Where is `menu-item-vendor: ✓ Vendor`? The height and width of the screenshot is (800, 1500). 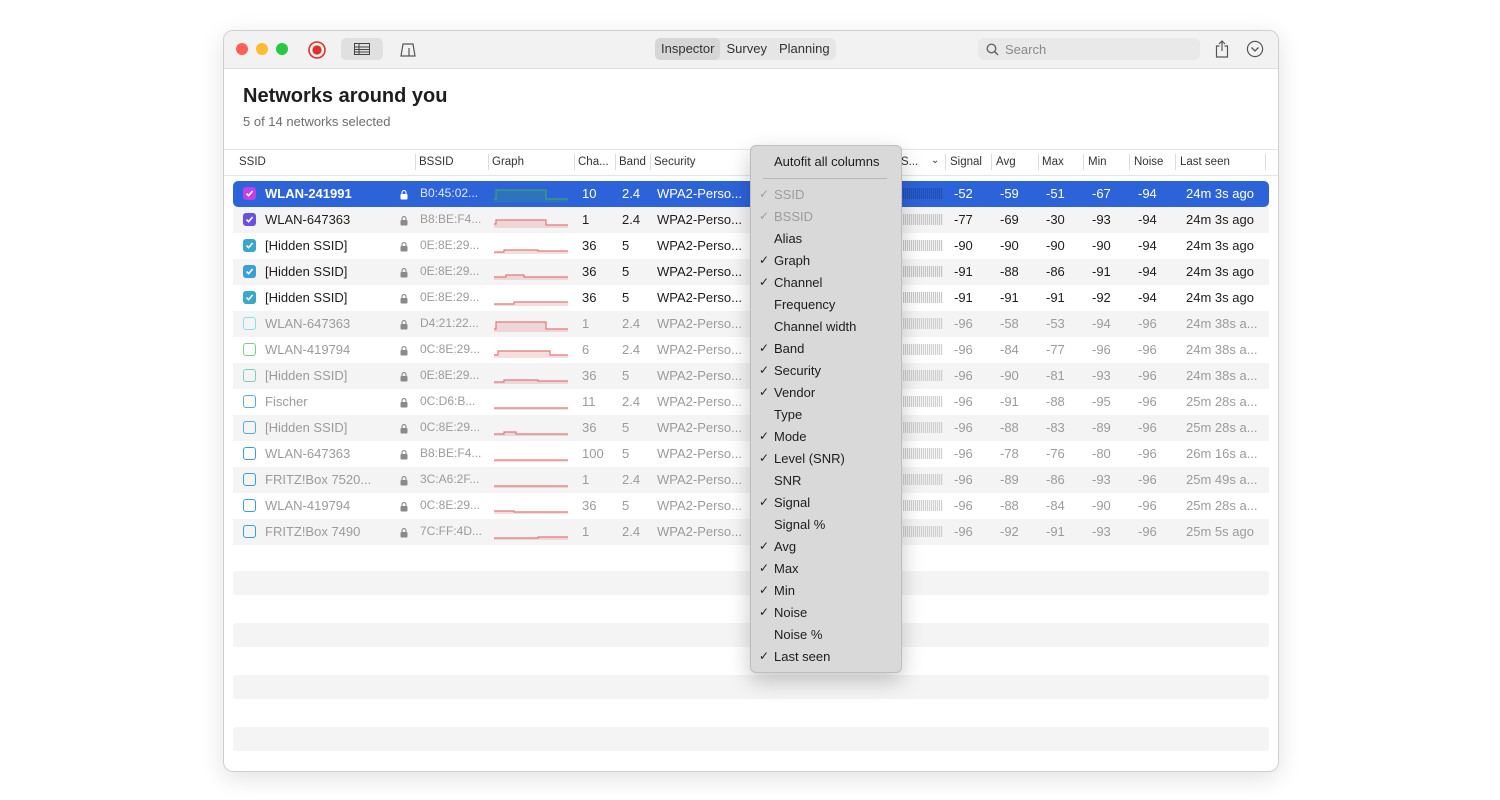
menu-item-vendor: ✓ Vendor is located at coordinates (826, 393).